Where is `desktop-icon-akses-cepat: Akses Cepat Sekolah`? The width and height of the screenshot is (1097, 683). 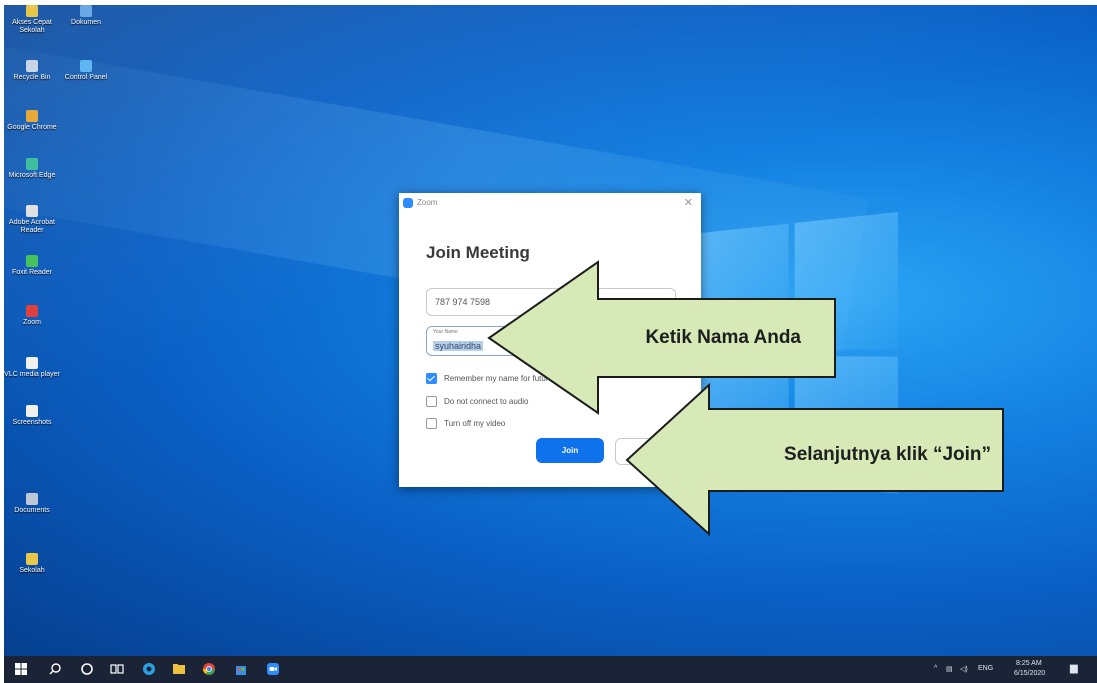 desktop-icon-akses-cepat: Akses Cepat Sekolah is located at coordinates (32, 20).